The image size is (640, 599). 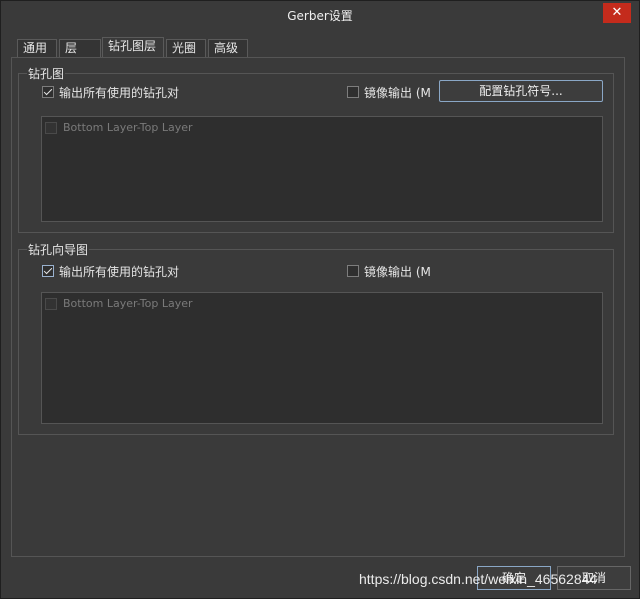 I want to click on guide-output-all-checkbox, so click(x=48, y=271).